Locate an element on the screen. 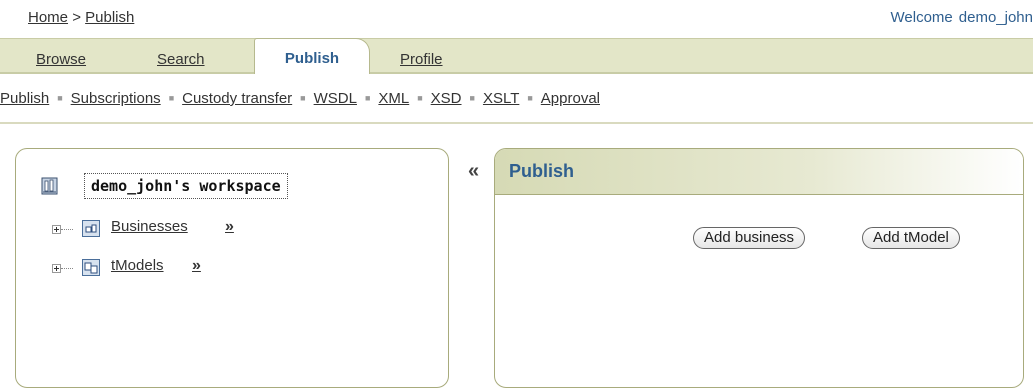  add-tmodel-button: Add tModel is located at coordinates (911, 238).